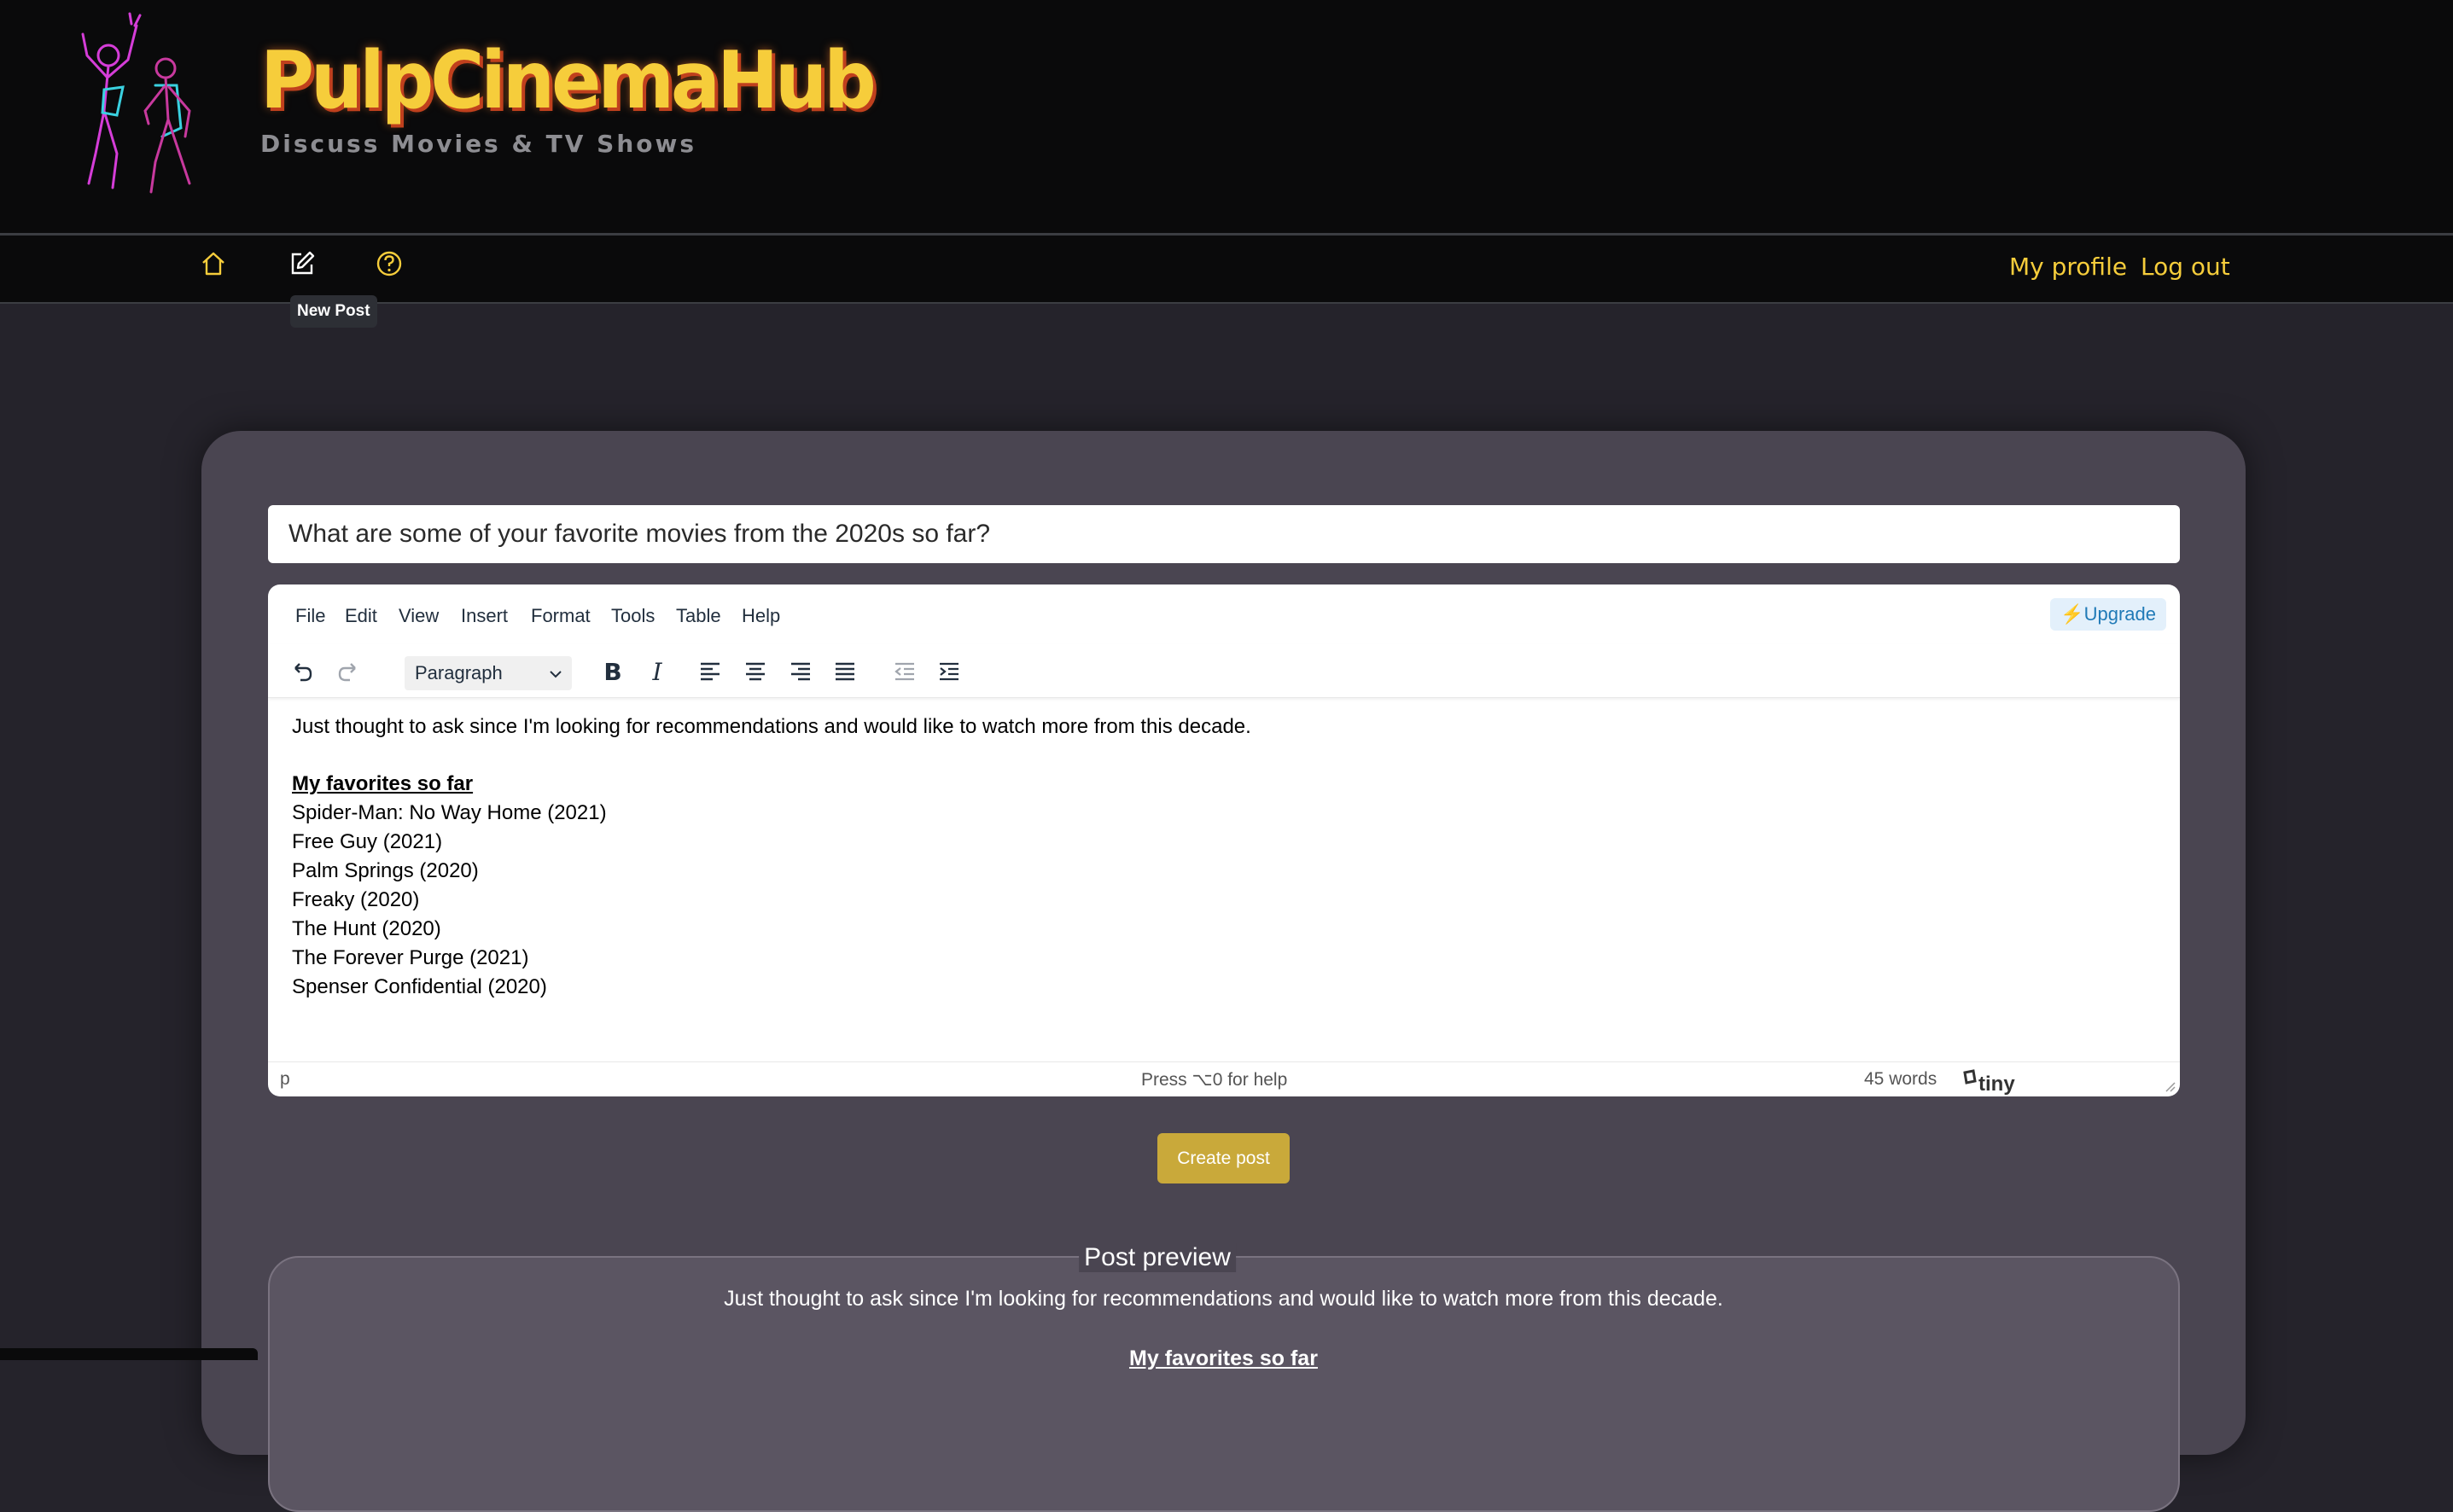 This screenshot has height=1512, width=2453. I want to click on tiny-logo: tiny, so click(1988, 1081).